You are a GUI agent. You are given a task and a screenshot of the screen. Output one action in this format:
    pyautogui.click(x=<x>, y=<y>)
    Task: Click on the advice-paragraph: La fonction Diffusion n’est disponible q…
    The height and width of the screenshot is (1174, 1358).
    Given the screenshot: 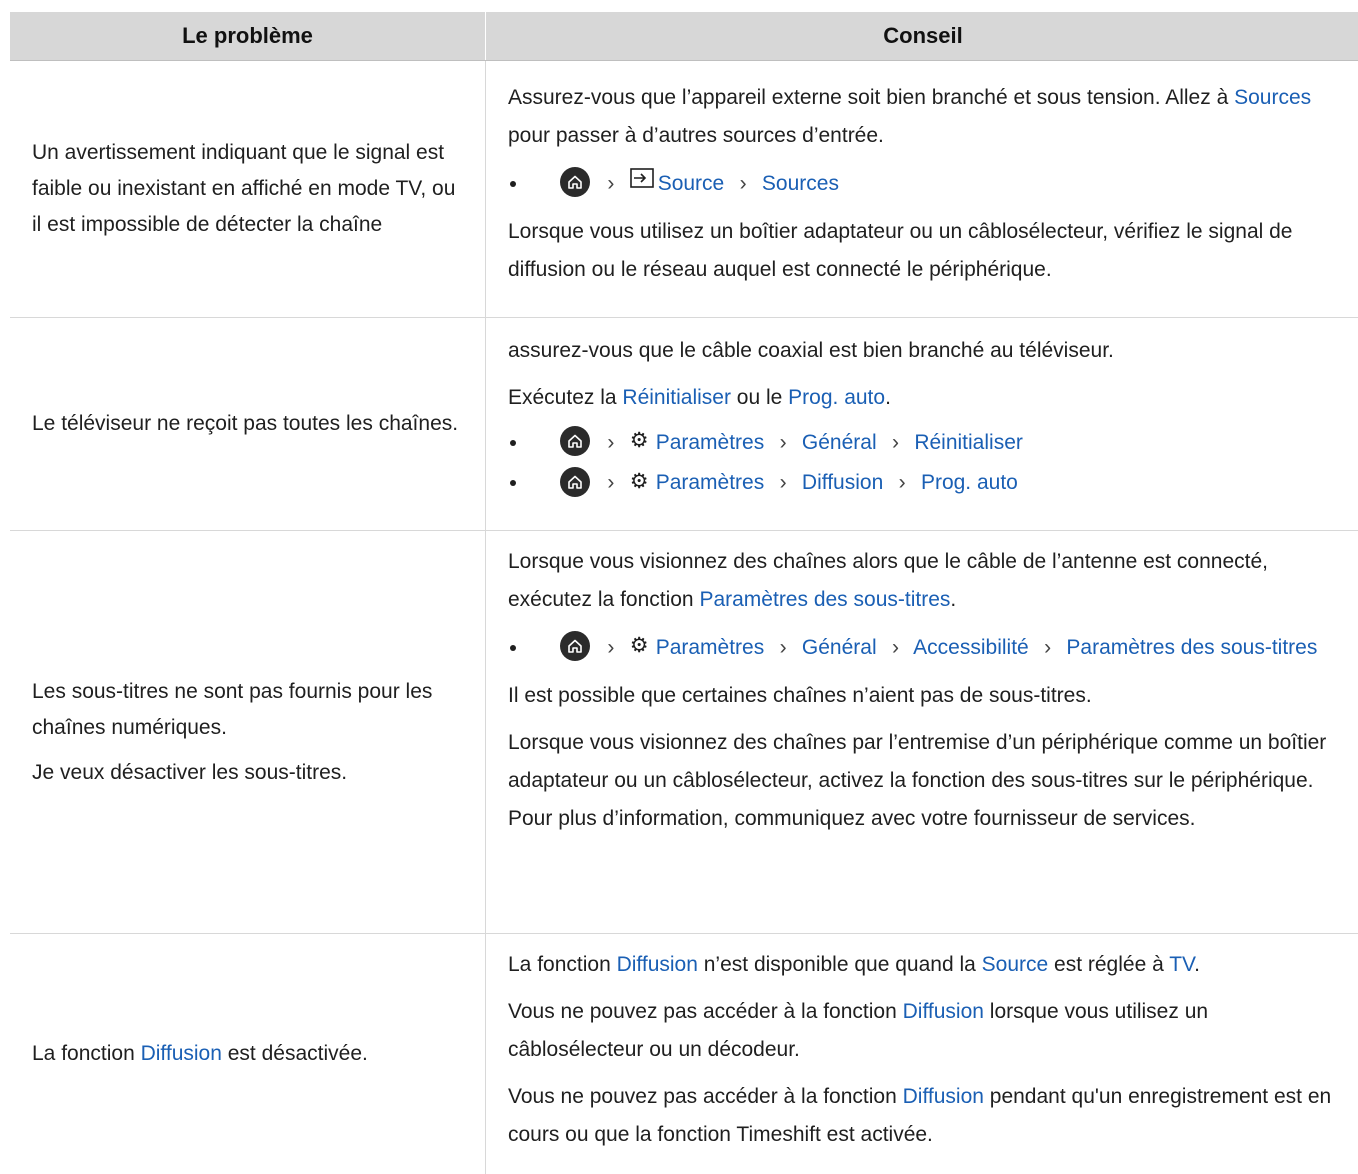 What is the action you would take?
    pyautogui.click(x=923, y=965)
    